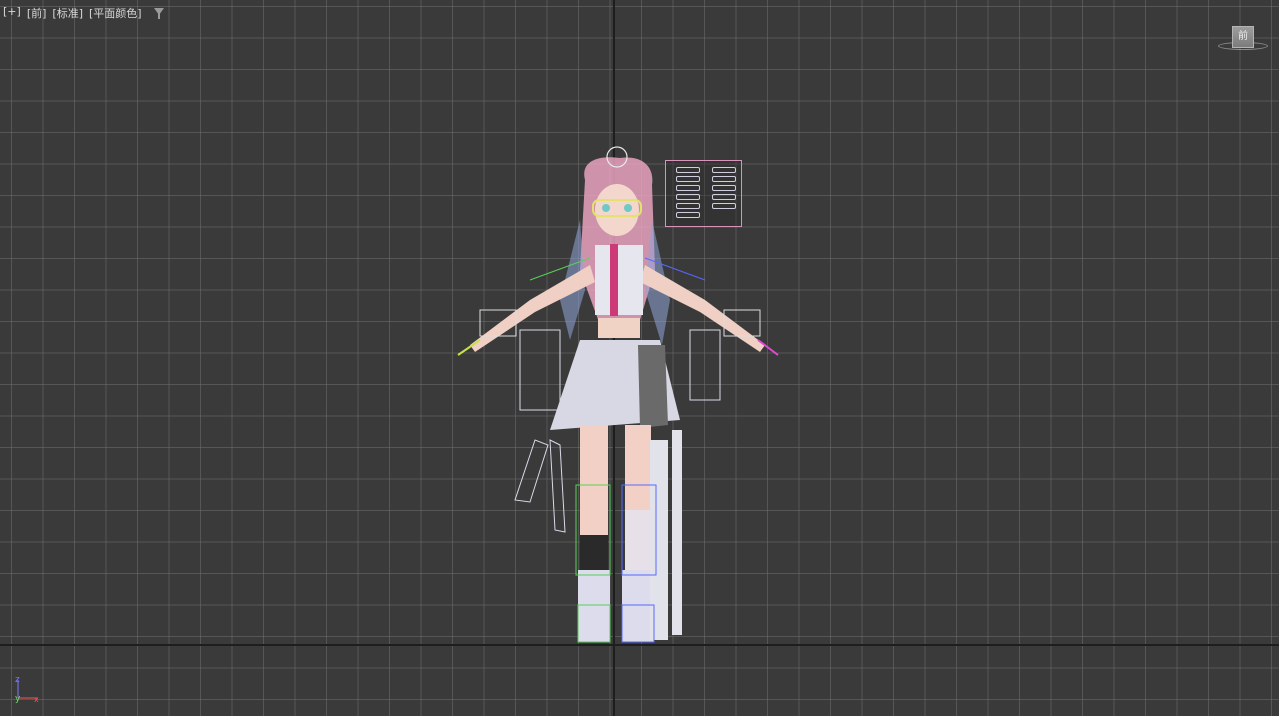 The image size is (1279, 716). What do you see at coordinates (619, 291) in the screenshot?
I see `torso` at bounding box center [619, 291].